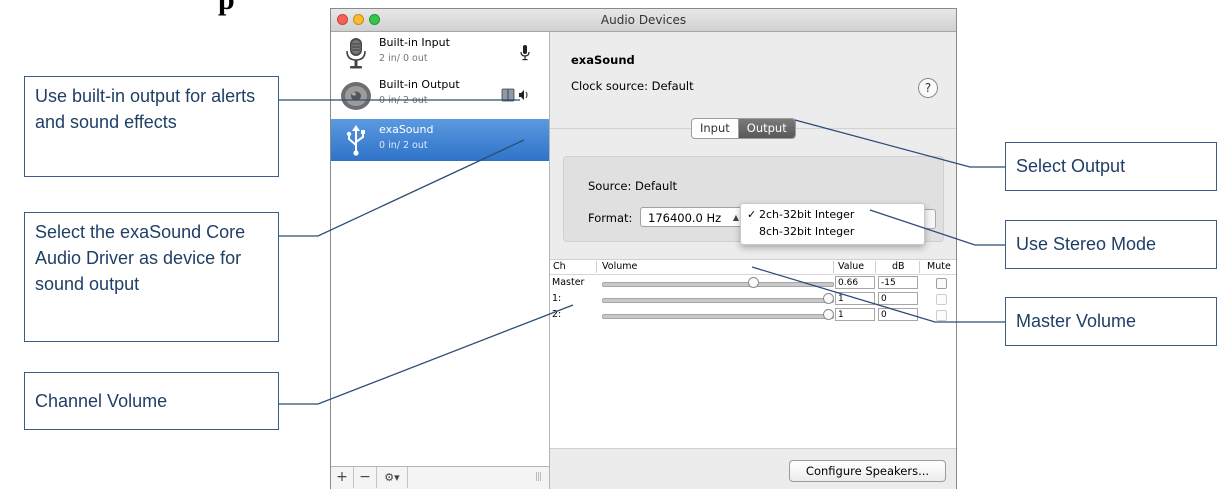 This screenshot has height=489, width=1230. I want to click on menu-item-8ch: 8ch-32bit Integer, so click(832, 231).